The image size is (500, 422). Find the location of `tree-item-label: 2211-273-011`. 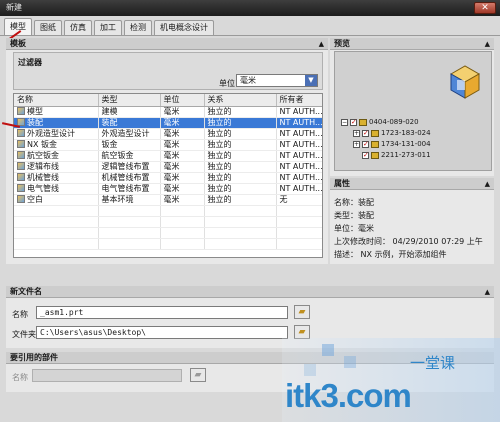

tree-item-label: 2211-273-011 is located at coordinates (406, 155).